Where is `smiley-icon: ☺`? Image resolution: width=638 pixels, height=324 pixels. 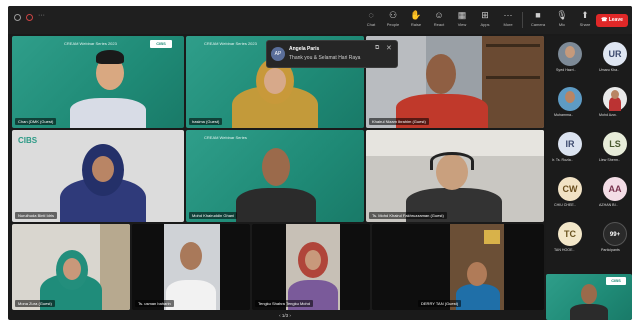
smiley-icon: ☺ is located at coordinates (439, 15).